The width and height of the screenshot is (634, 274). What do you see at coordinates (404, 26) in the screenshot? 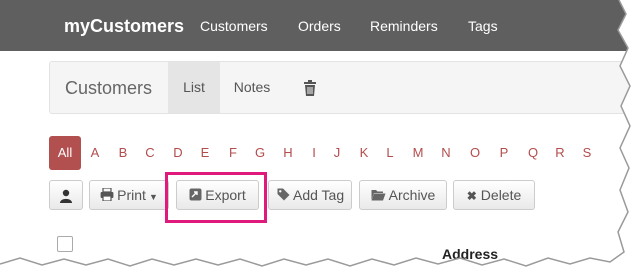
I see `nav-reminders: Reminders` at bounding box center [404, 26].